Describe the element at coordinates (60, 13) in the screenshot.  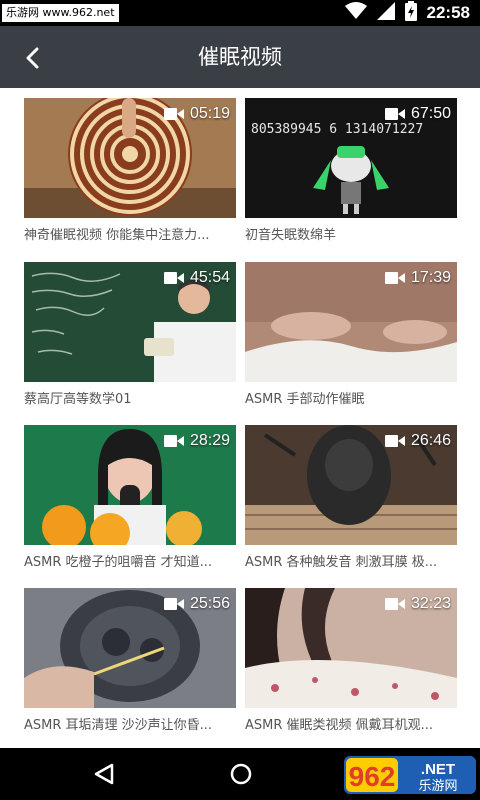
I see `watermark-text: 乐游网 www.962.net` at that location.